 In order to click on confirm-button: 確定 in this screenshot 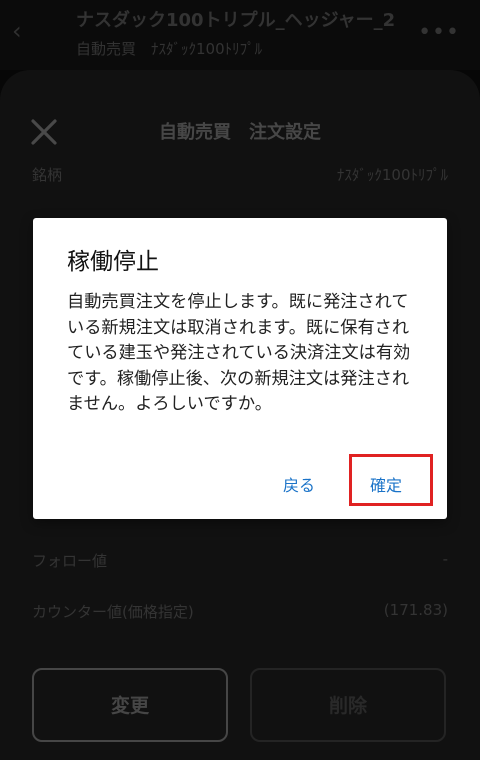, I will do `click(386, 484)`.